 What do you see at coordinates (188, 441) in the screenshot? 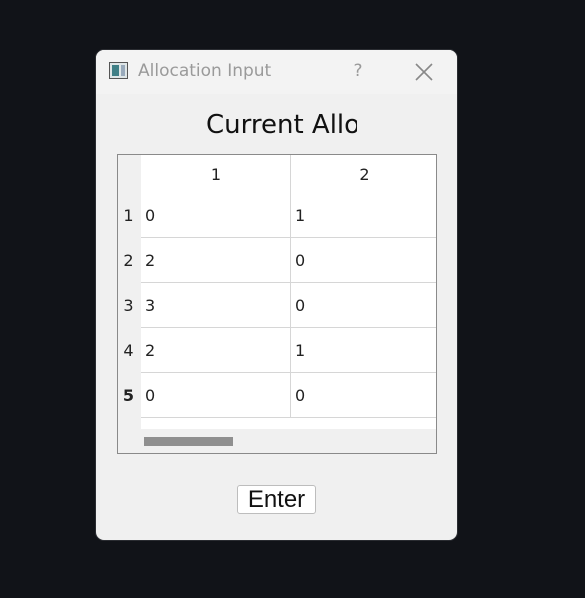
I see `scrollbar-thumb` at bounding box center [188, 441].